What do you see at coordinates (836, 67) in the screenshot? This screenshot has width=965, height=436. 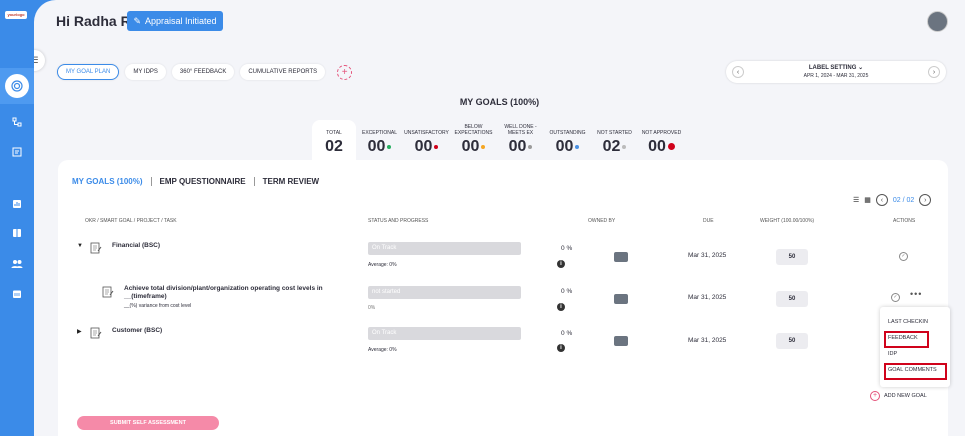 I see `label-setting-title: LABEL SETTING ⌄` at bounding box center [836, 67].